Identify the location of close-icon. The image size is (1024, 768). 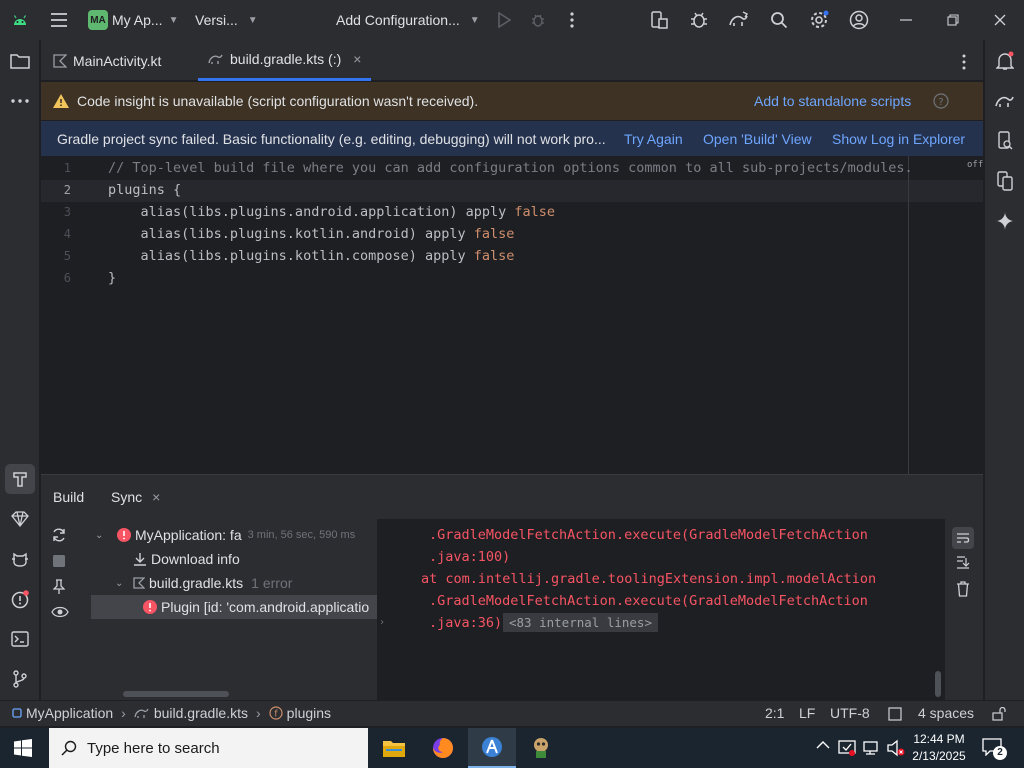
(1000, 20).